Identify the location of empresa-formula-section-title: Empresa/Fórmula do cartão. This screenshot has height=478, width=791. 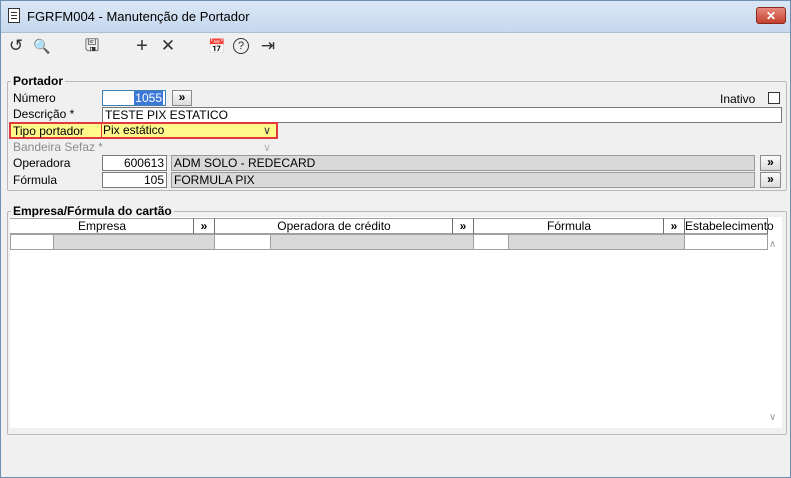
(92, 211).